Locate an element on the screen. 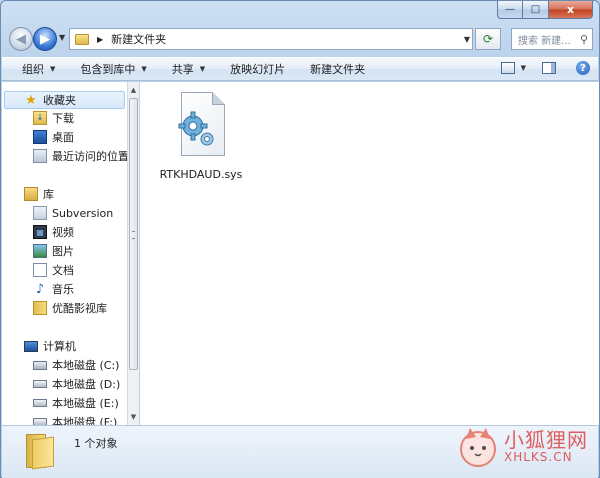 This screenshot has width=600, height=478. recent-places-icon is located at coordinates (40, 156).